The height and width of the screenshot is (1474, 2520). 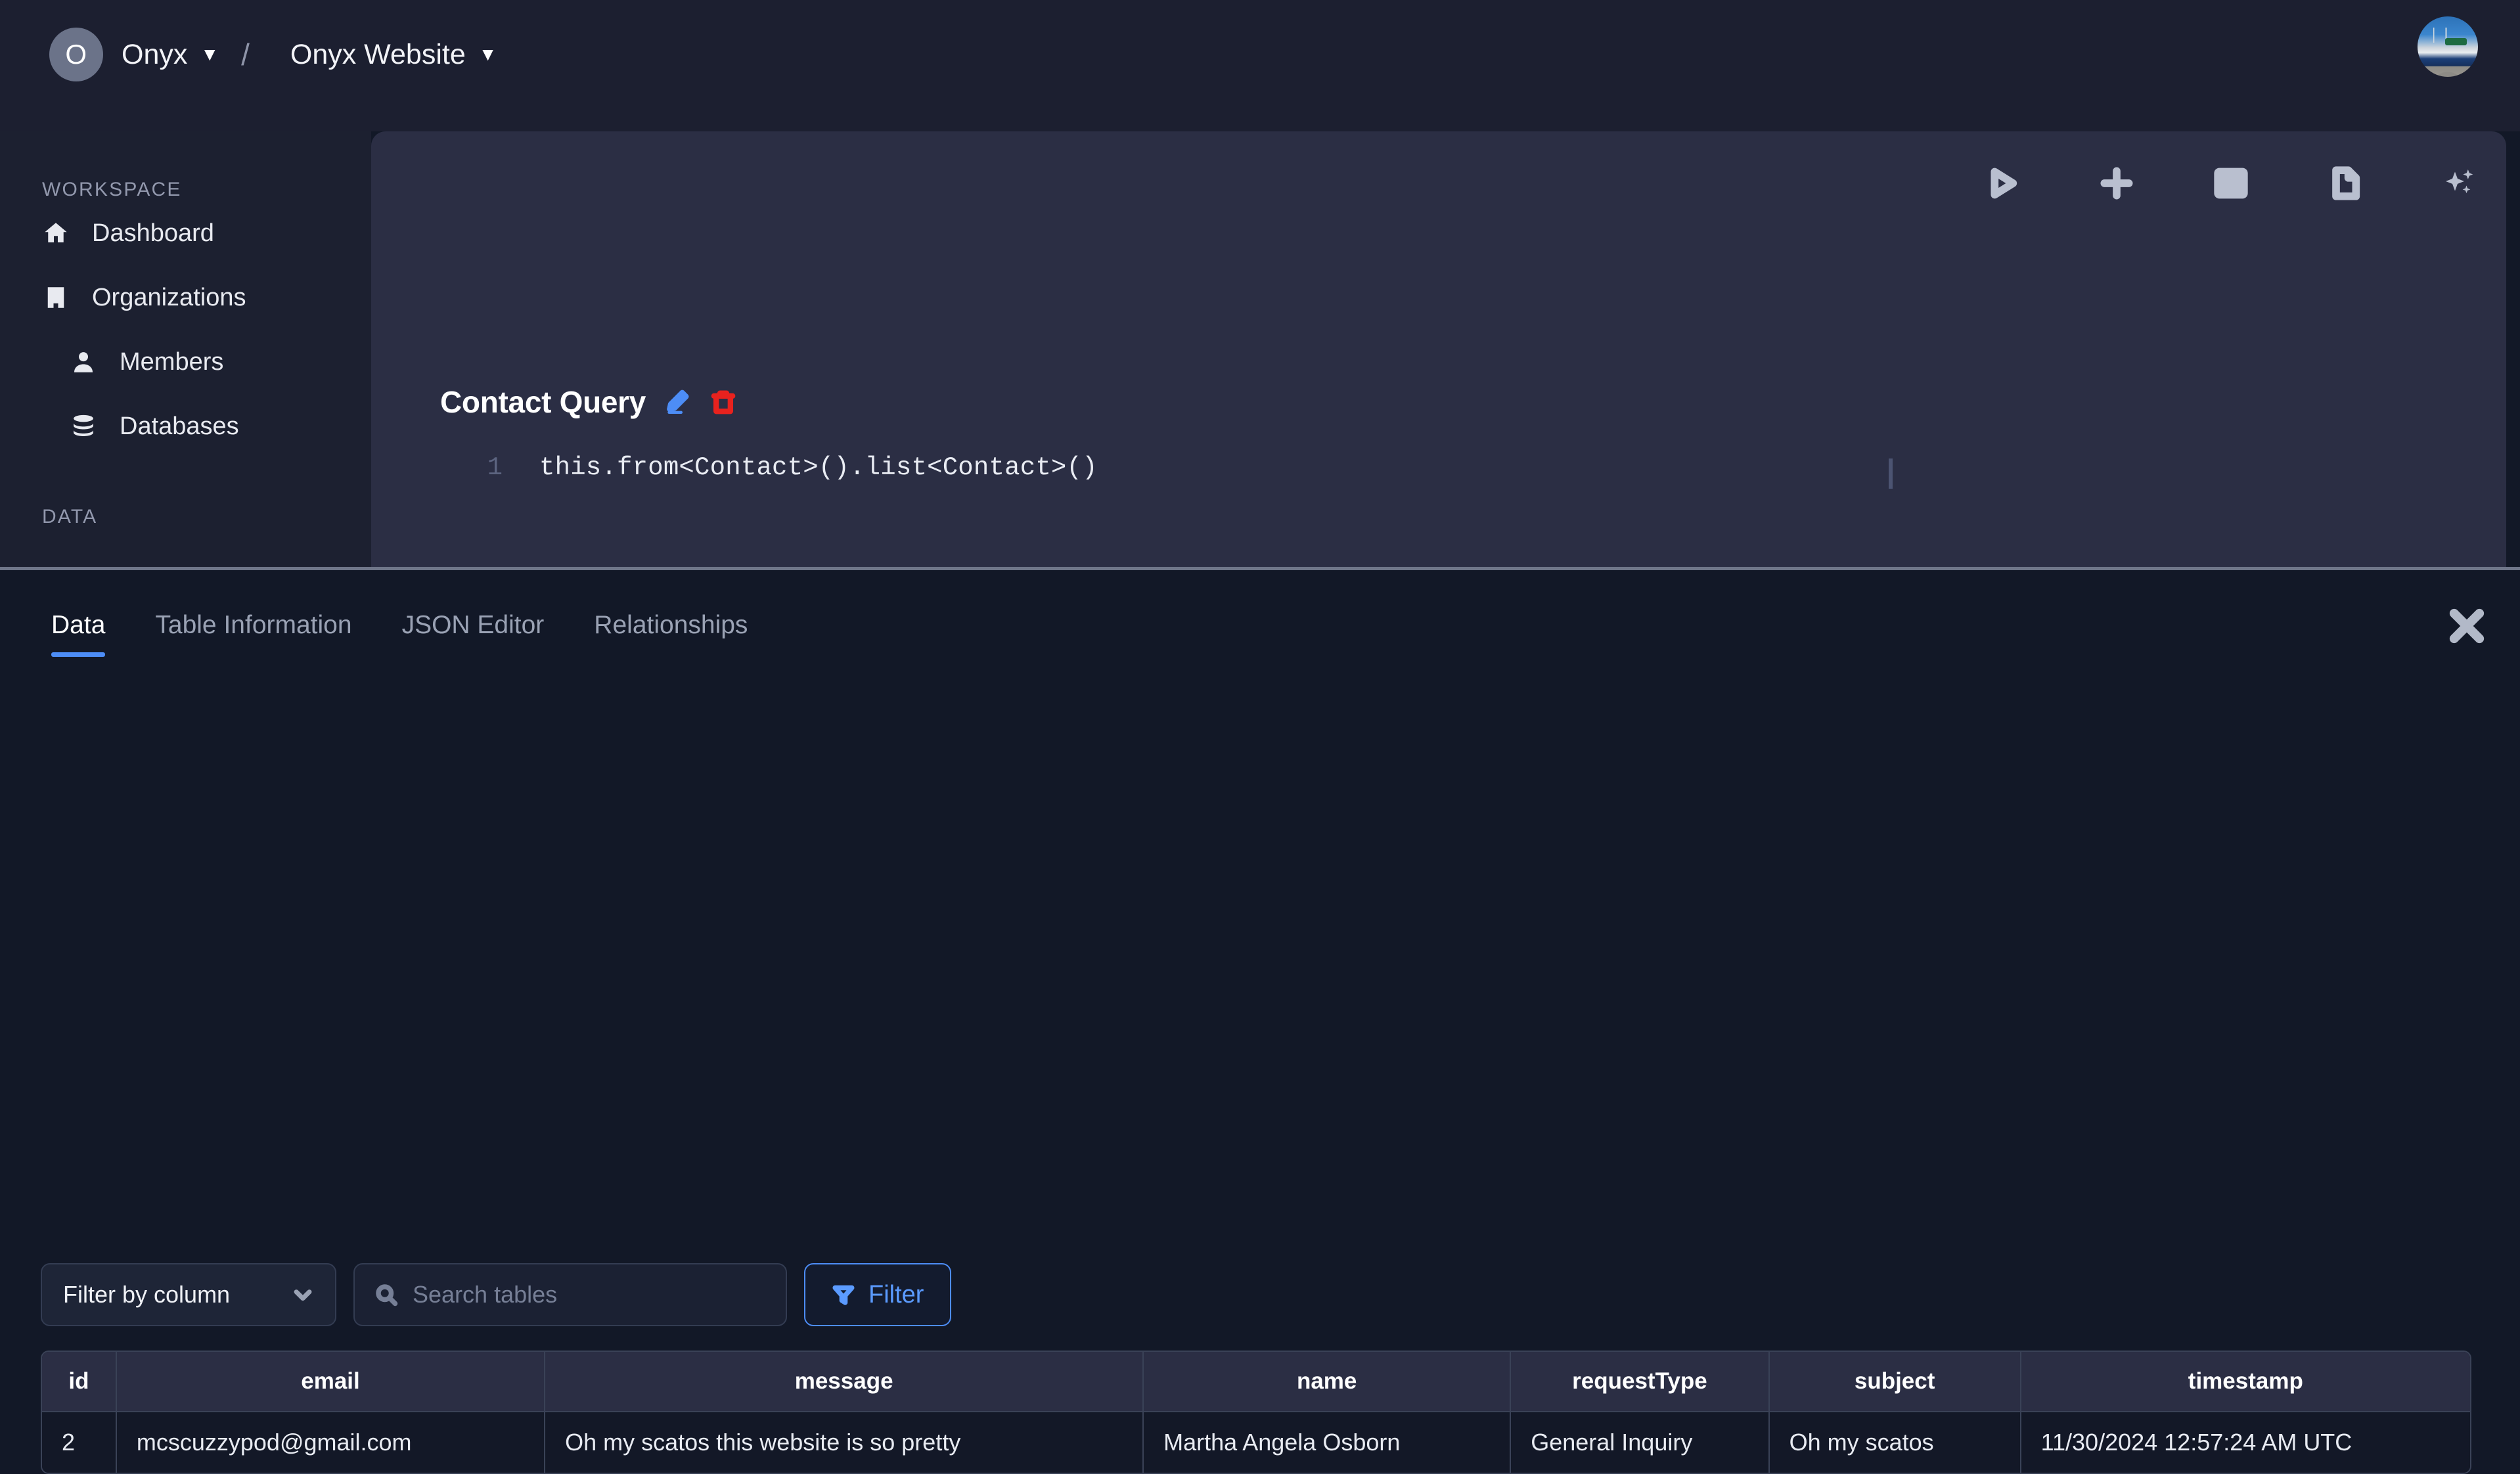 What do you see at coordinates (56, 297) in the screenshot?
I see `building-icon` at bounding box center [56, 297].